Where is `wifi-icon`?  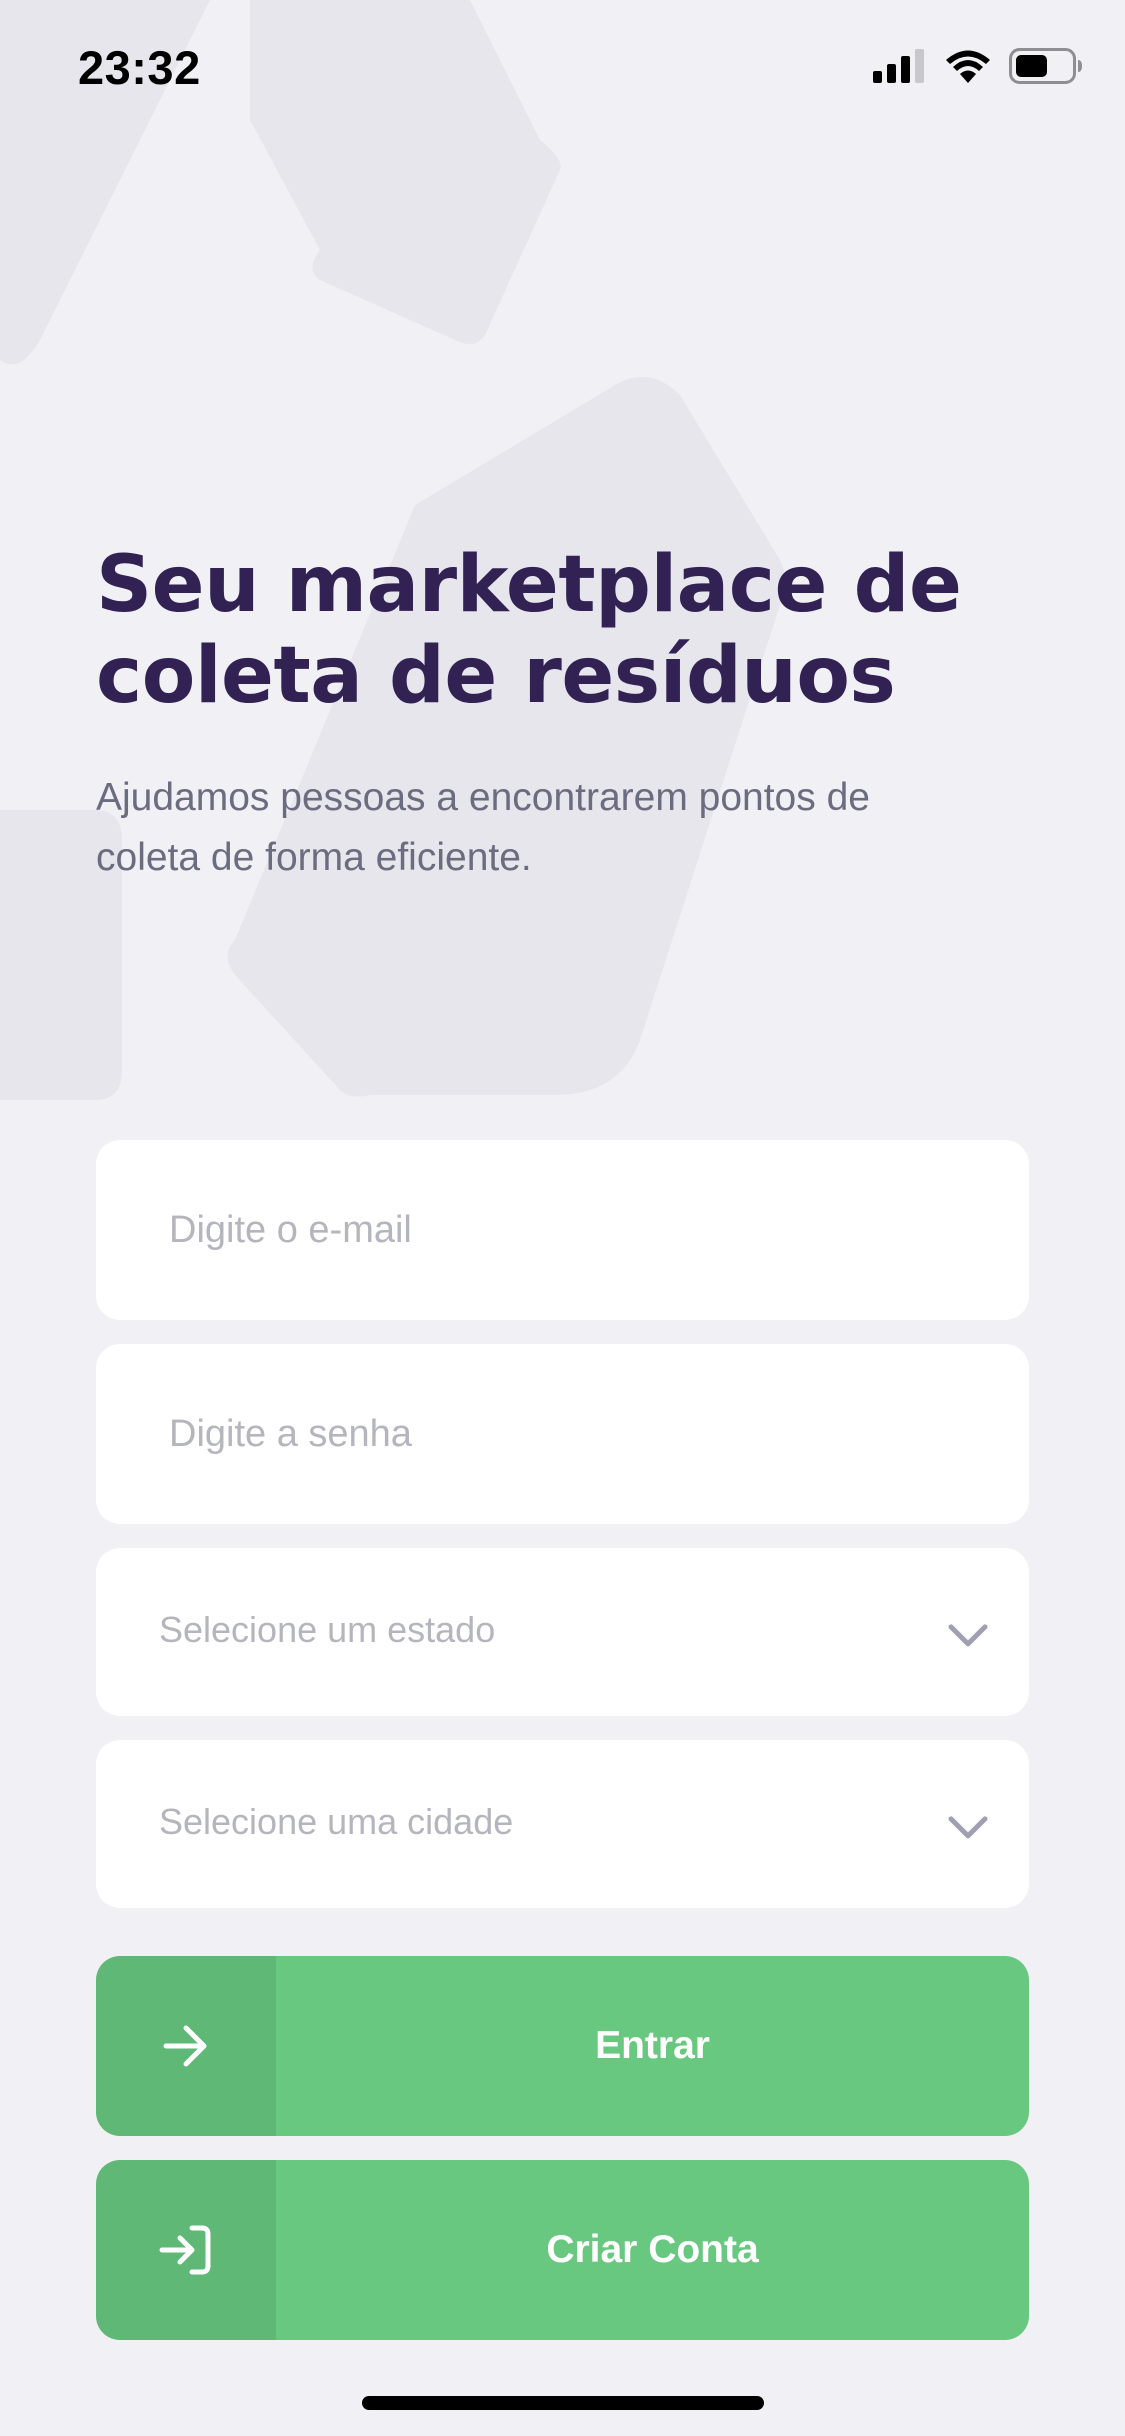 wifi-icon is located at coordinates (968, 66).